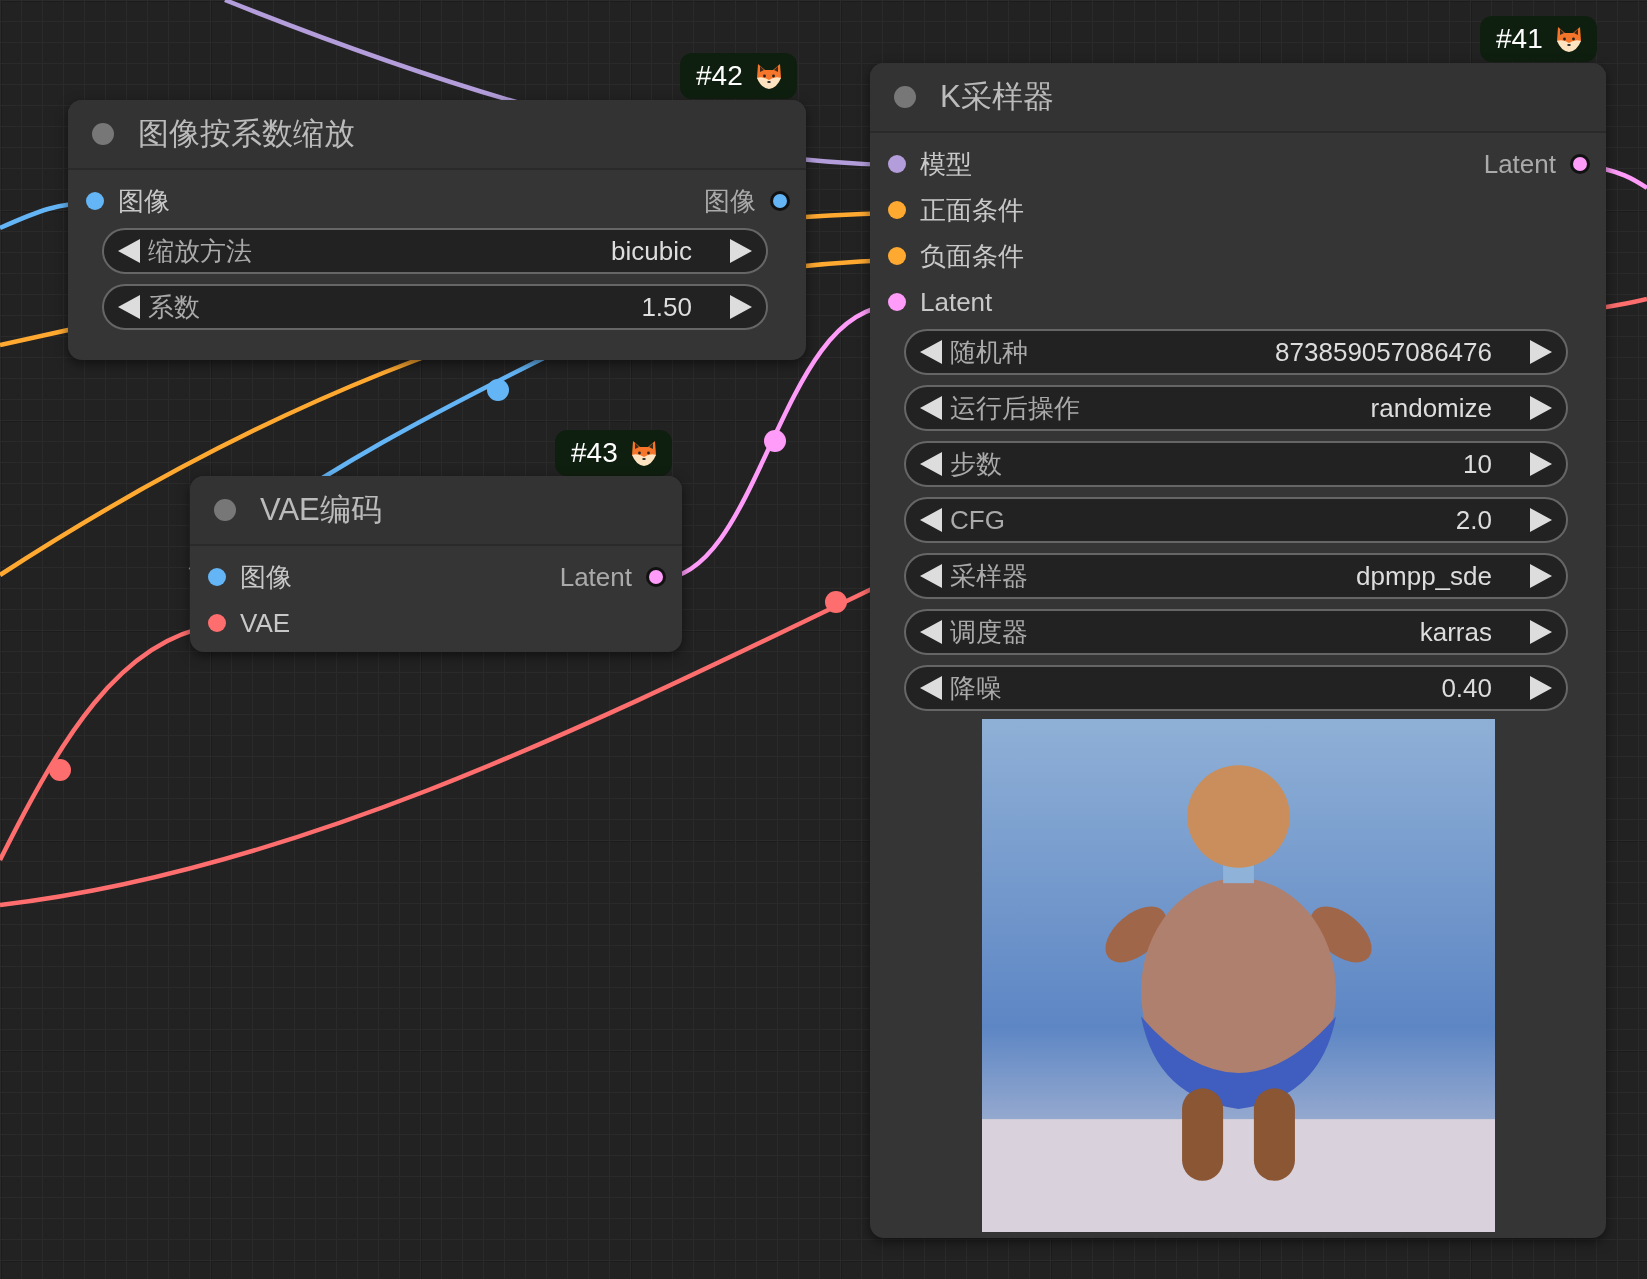 Image resolution: width=1647 pixels, height=1279 pixels. I want to click on widget-value: 2.0, so click(1473, 520).